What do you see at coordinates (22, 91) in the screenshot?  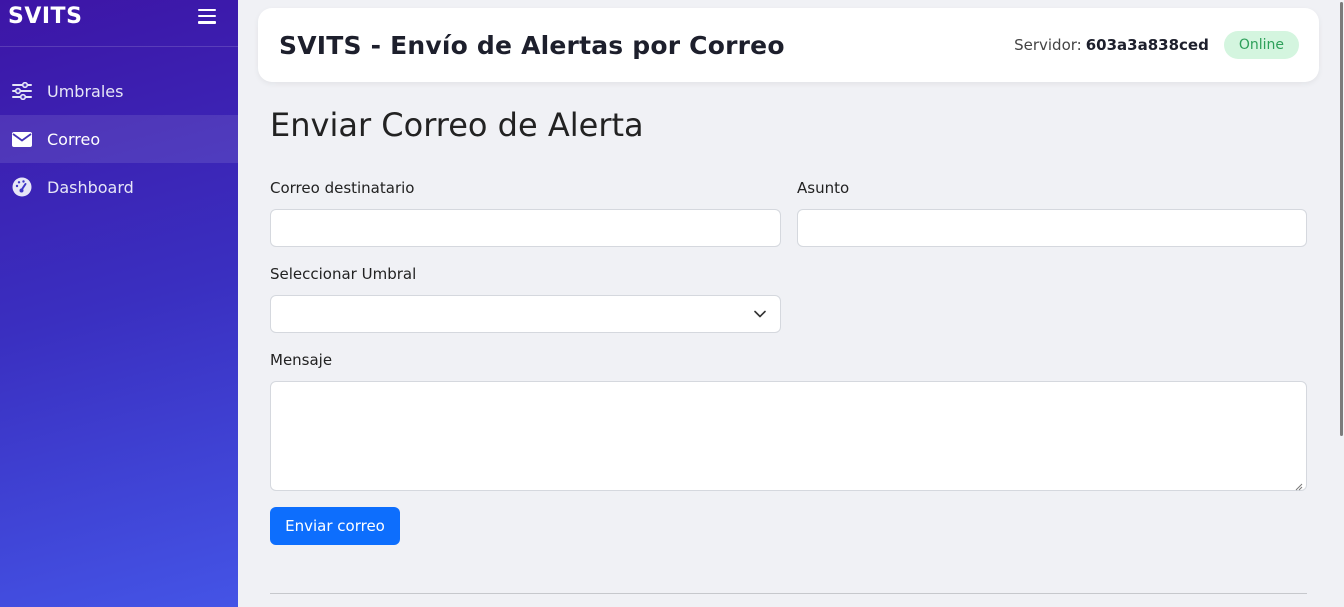 I see `sliders-icon` at bounding box center [22, 91].